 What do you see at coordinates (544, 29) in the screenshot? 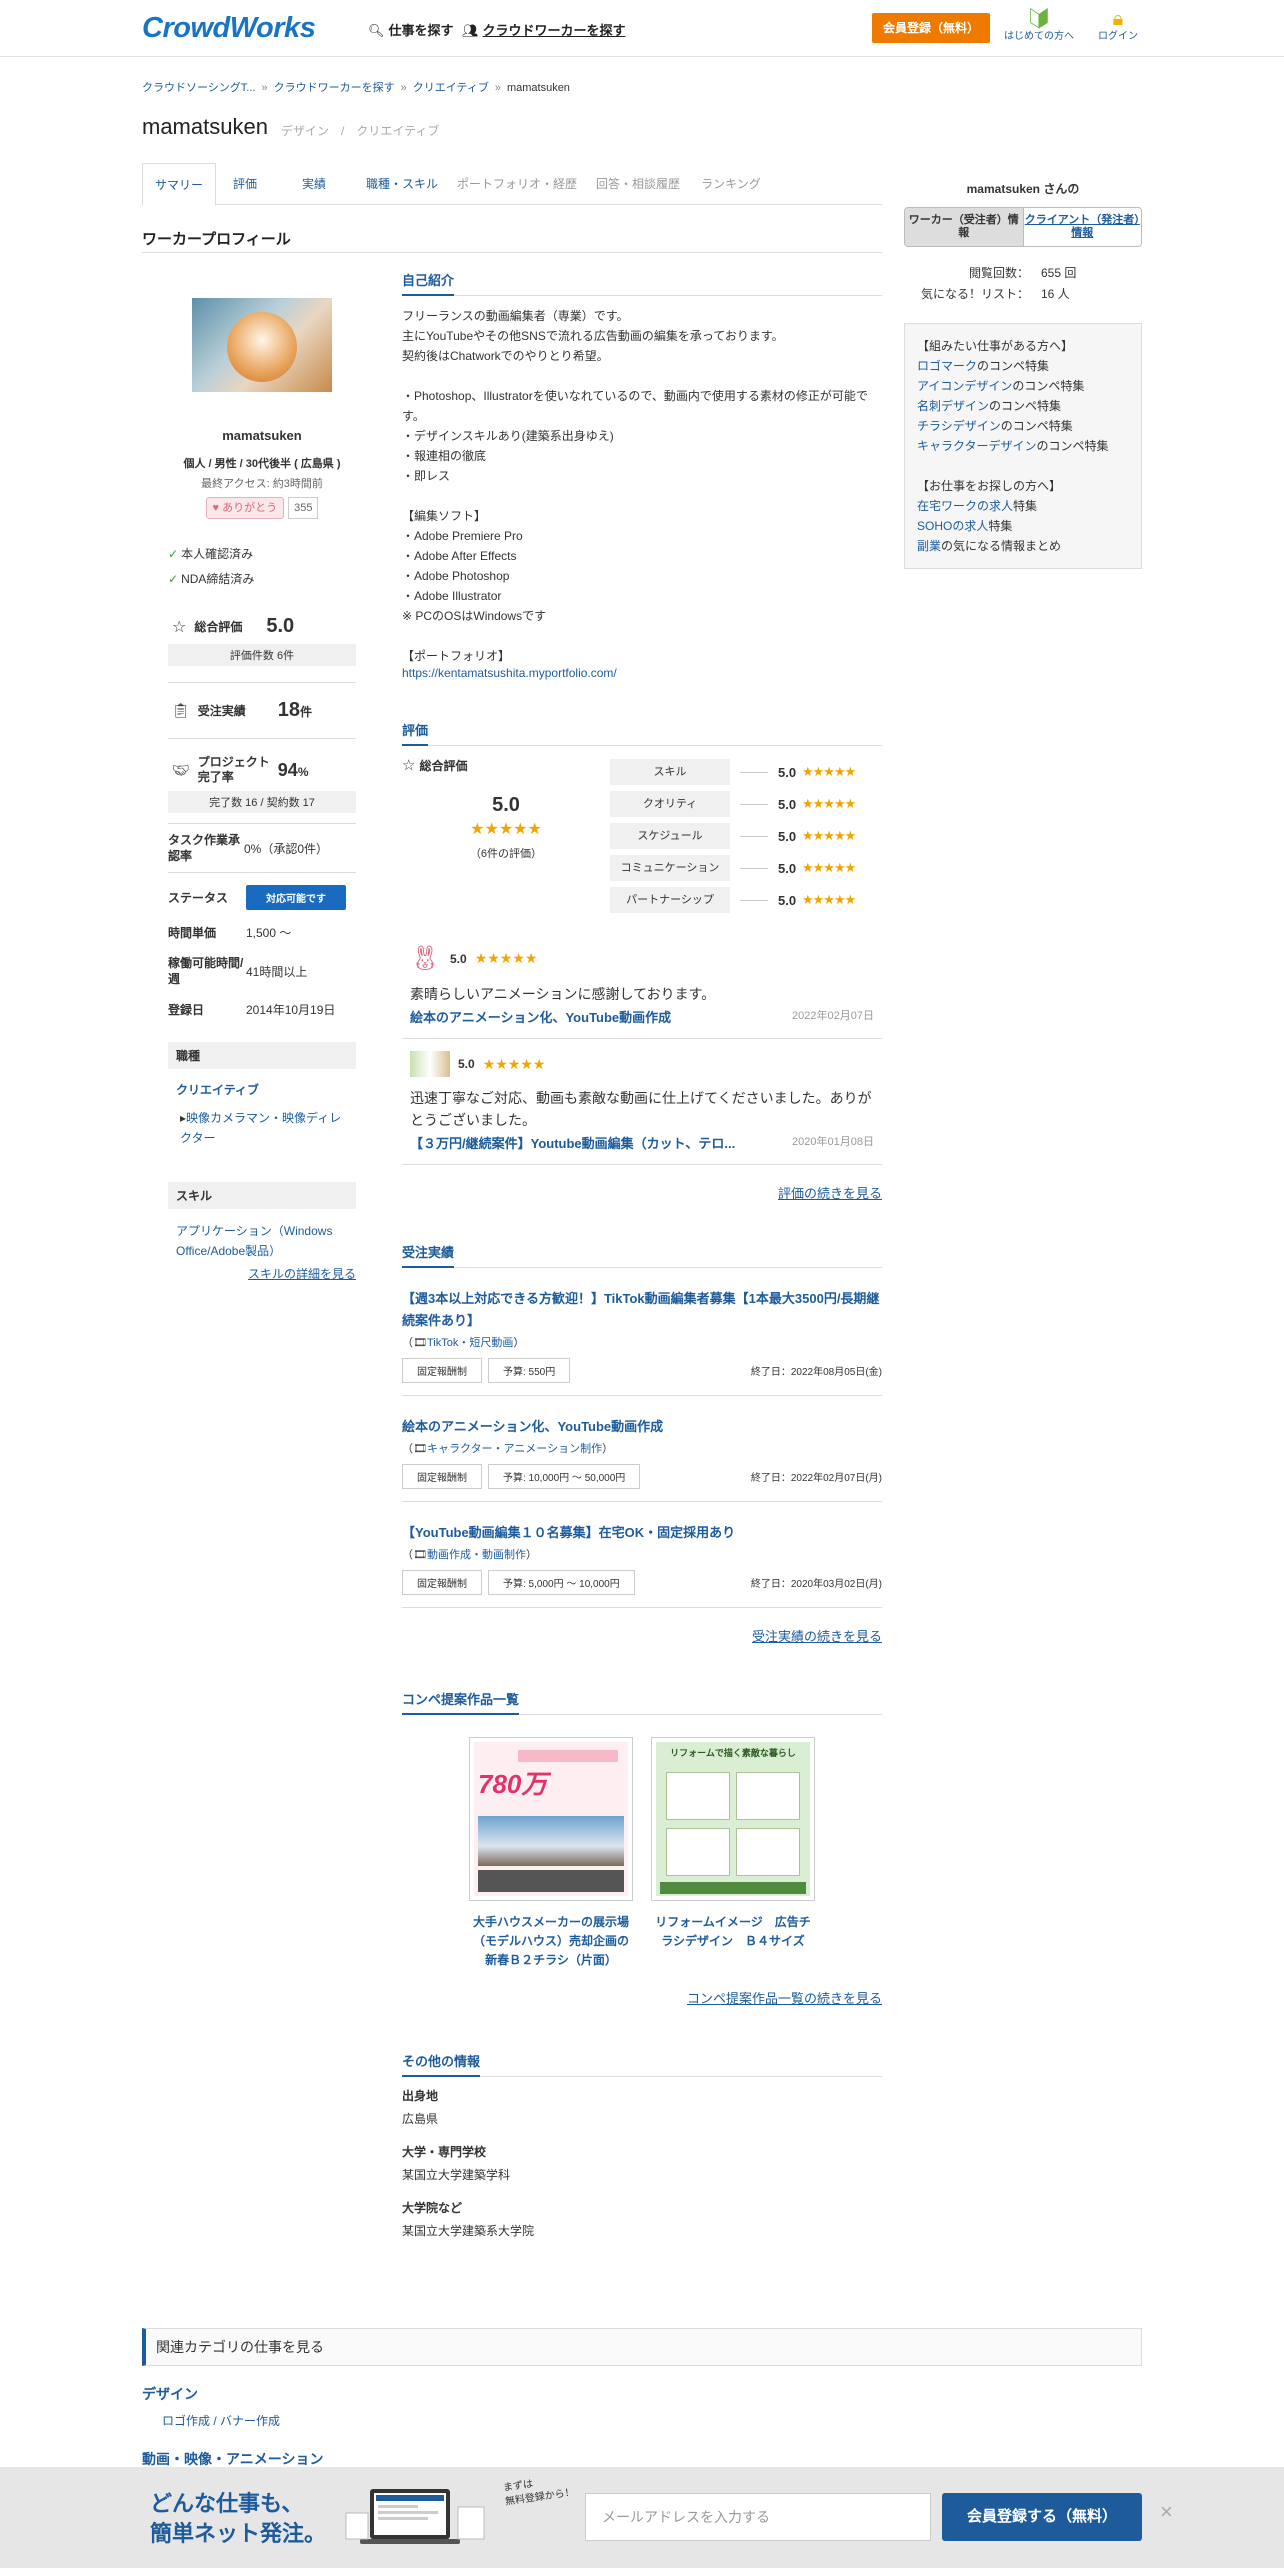
I see `find-workers-link: 👥︎ クラウドワーカーを探す` at bounding box center [544, 29].